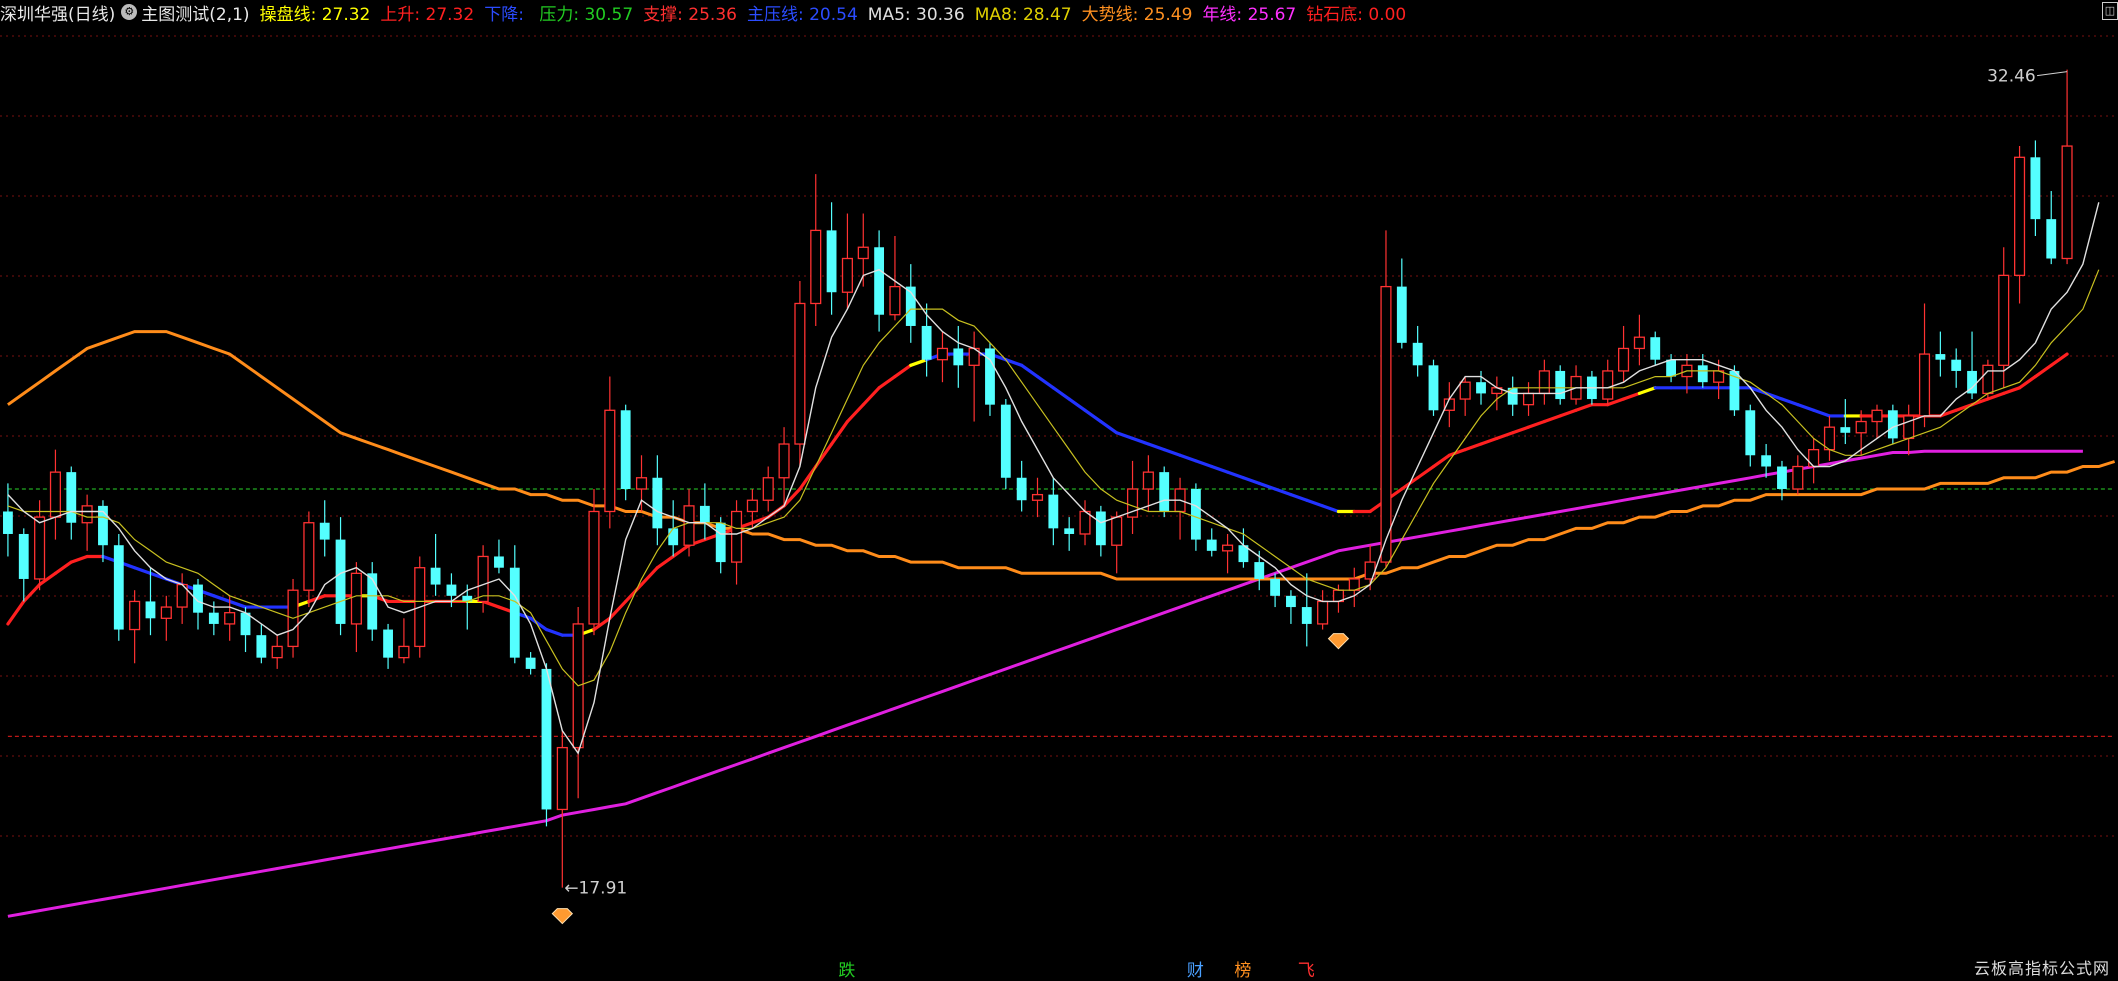 This screenshot has height=981, width=2118. Describe the element at coordinates (2110, 11) in the screenshot. I see `window-toggle-icon: ◫` at that location.